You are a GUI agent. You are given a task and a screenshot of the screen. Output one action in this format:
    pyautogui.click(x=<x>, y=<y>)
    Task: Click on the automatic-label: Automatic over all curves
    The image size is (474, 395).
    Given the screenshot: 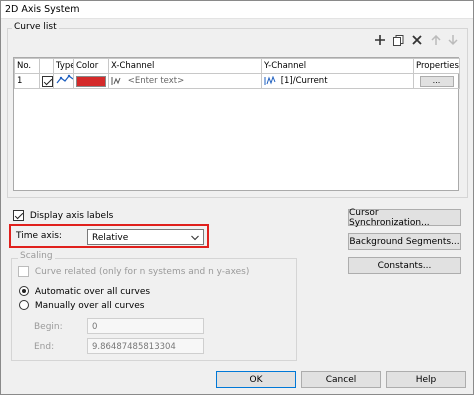 What is the action you would take?
    pyautogui.click(x=92, y=291)
    